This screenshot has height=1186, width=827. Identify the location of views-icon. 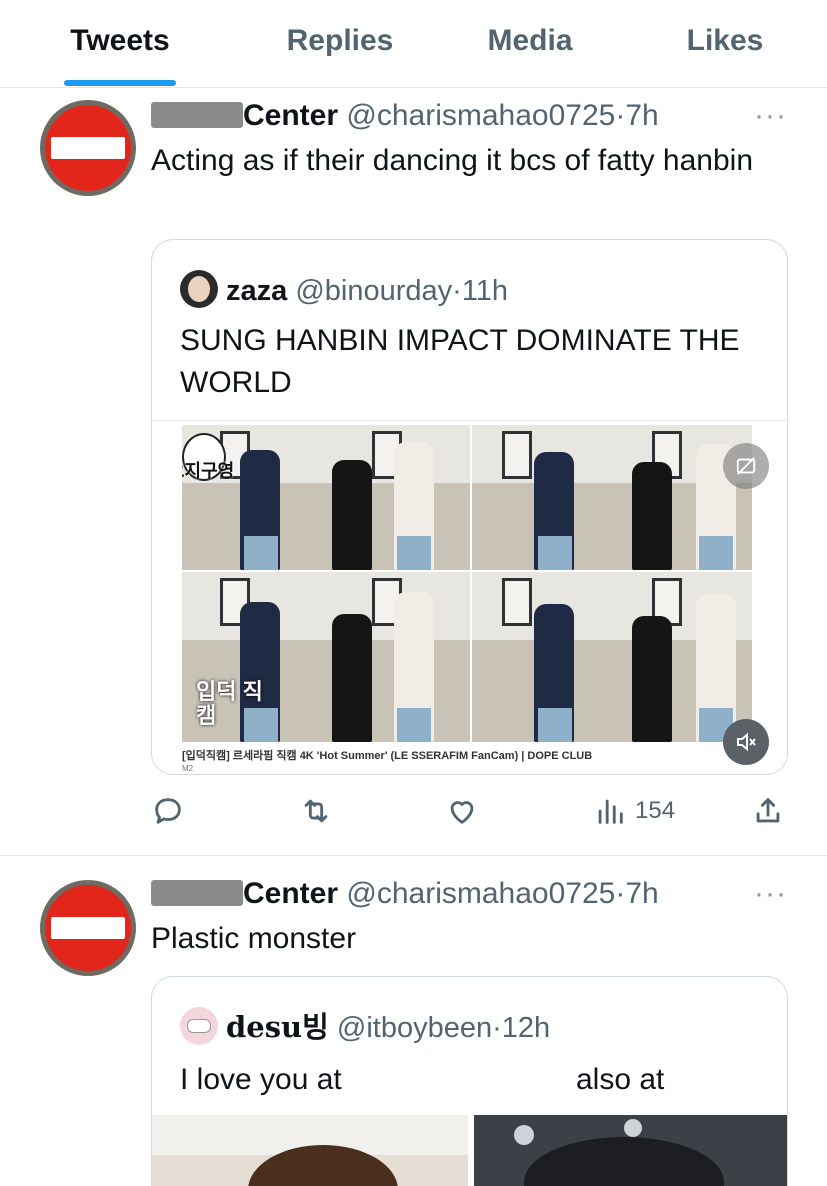
(610, 811).